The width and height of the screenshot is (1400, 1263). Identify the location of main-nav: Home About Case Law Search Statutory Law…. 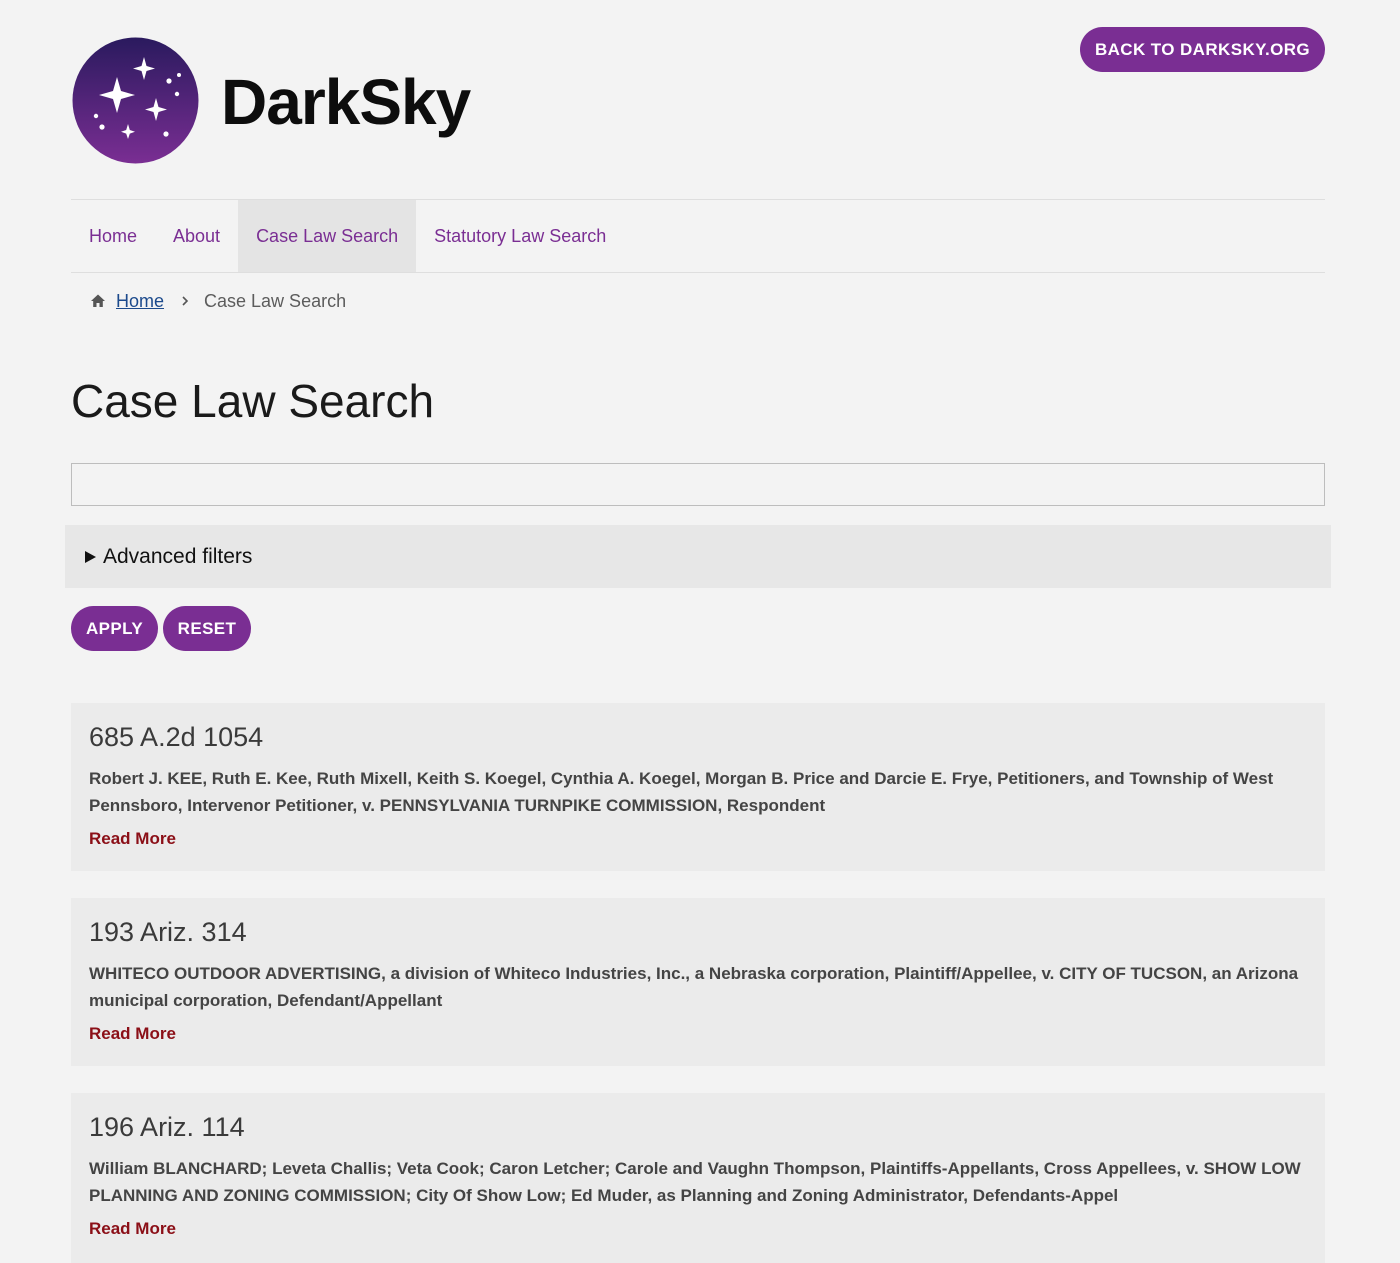
(698, 236).